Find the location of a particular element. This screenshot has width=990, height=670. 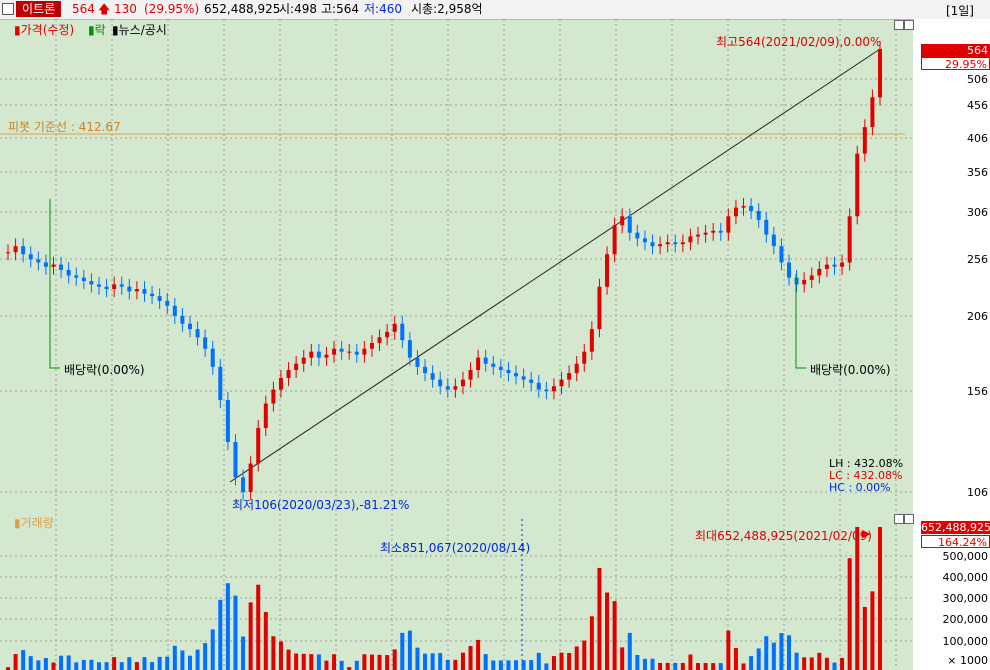

change-percent: (29.95%) is located at coordinates (172, 9).